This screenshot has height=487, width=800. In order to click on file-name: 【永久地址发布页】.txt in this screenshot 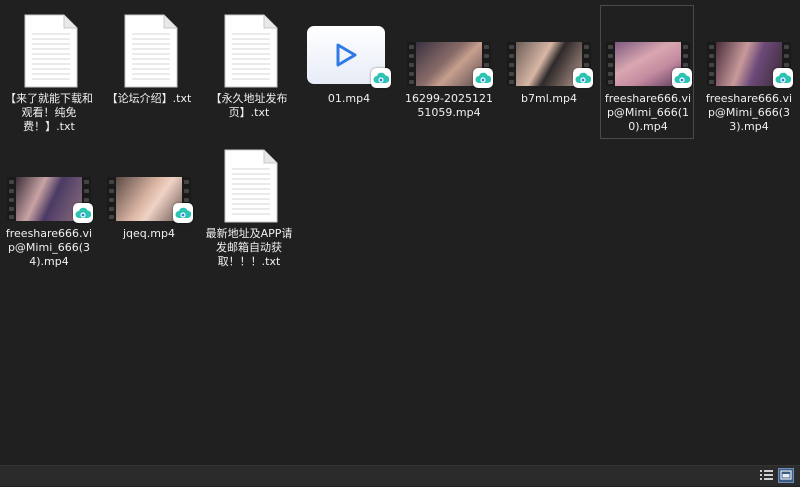, I will do `click(249, 105)`.